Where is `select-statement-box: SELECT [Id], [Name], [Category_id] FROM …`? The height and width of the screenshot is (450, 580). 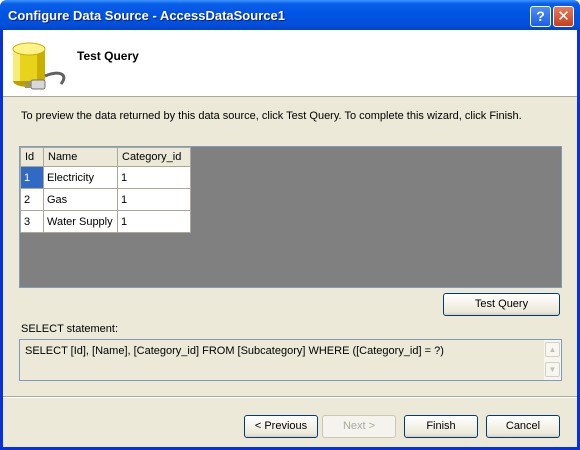 select-statement-box: SELECT [Id], [Name], [Category_id] FROM … is located at coordinates (290, 360).